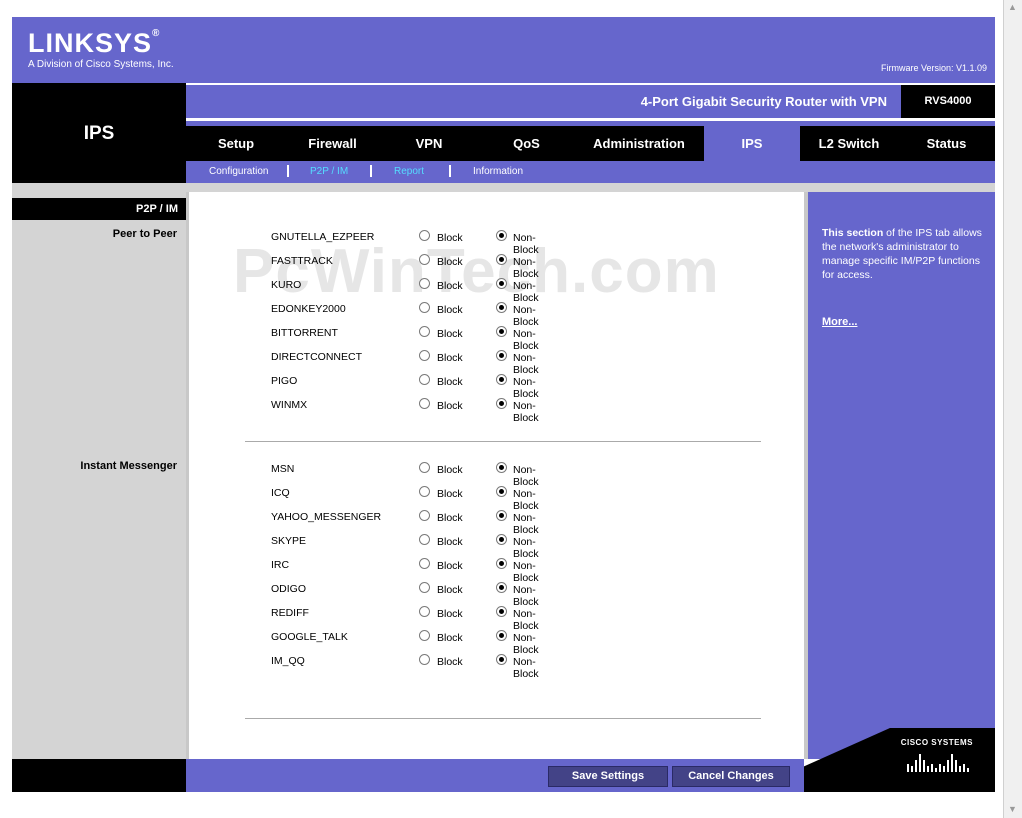 The width and height of the screenshot is (1022, 818). What do you see at coordinates (731, 776) in the screenshot?
I see `cancel-changes-button: Cancel Changes` at bounding box center [731, 776].